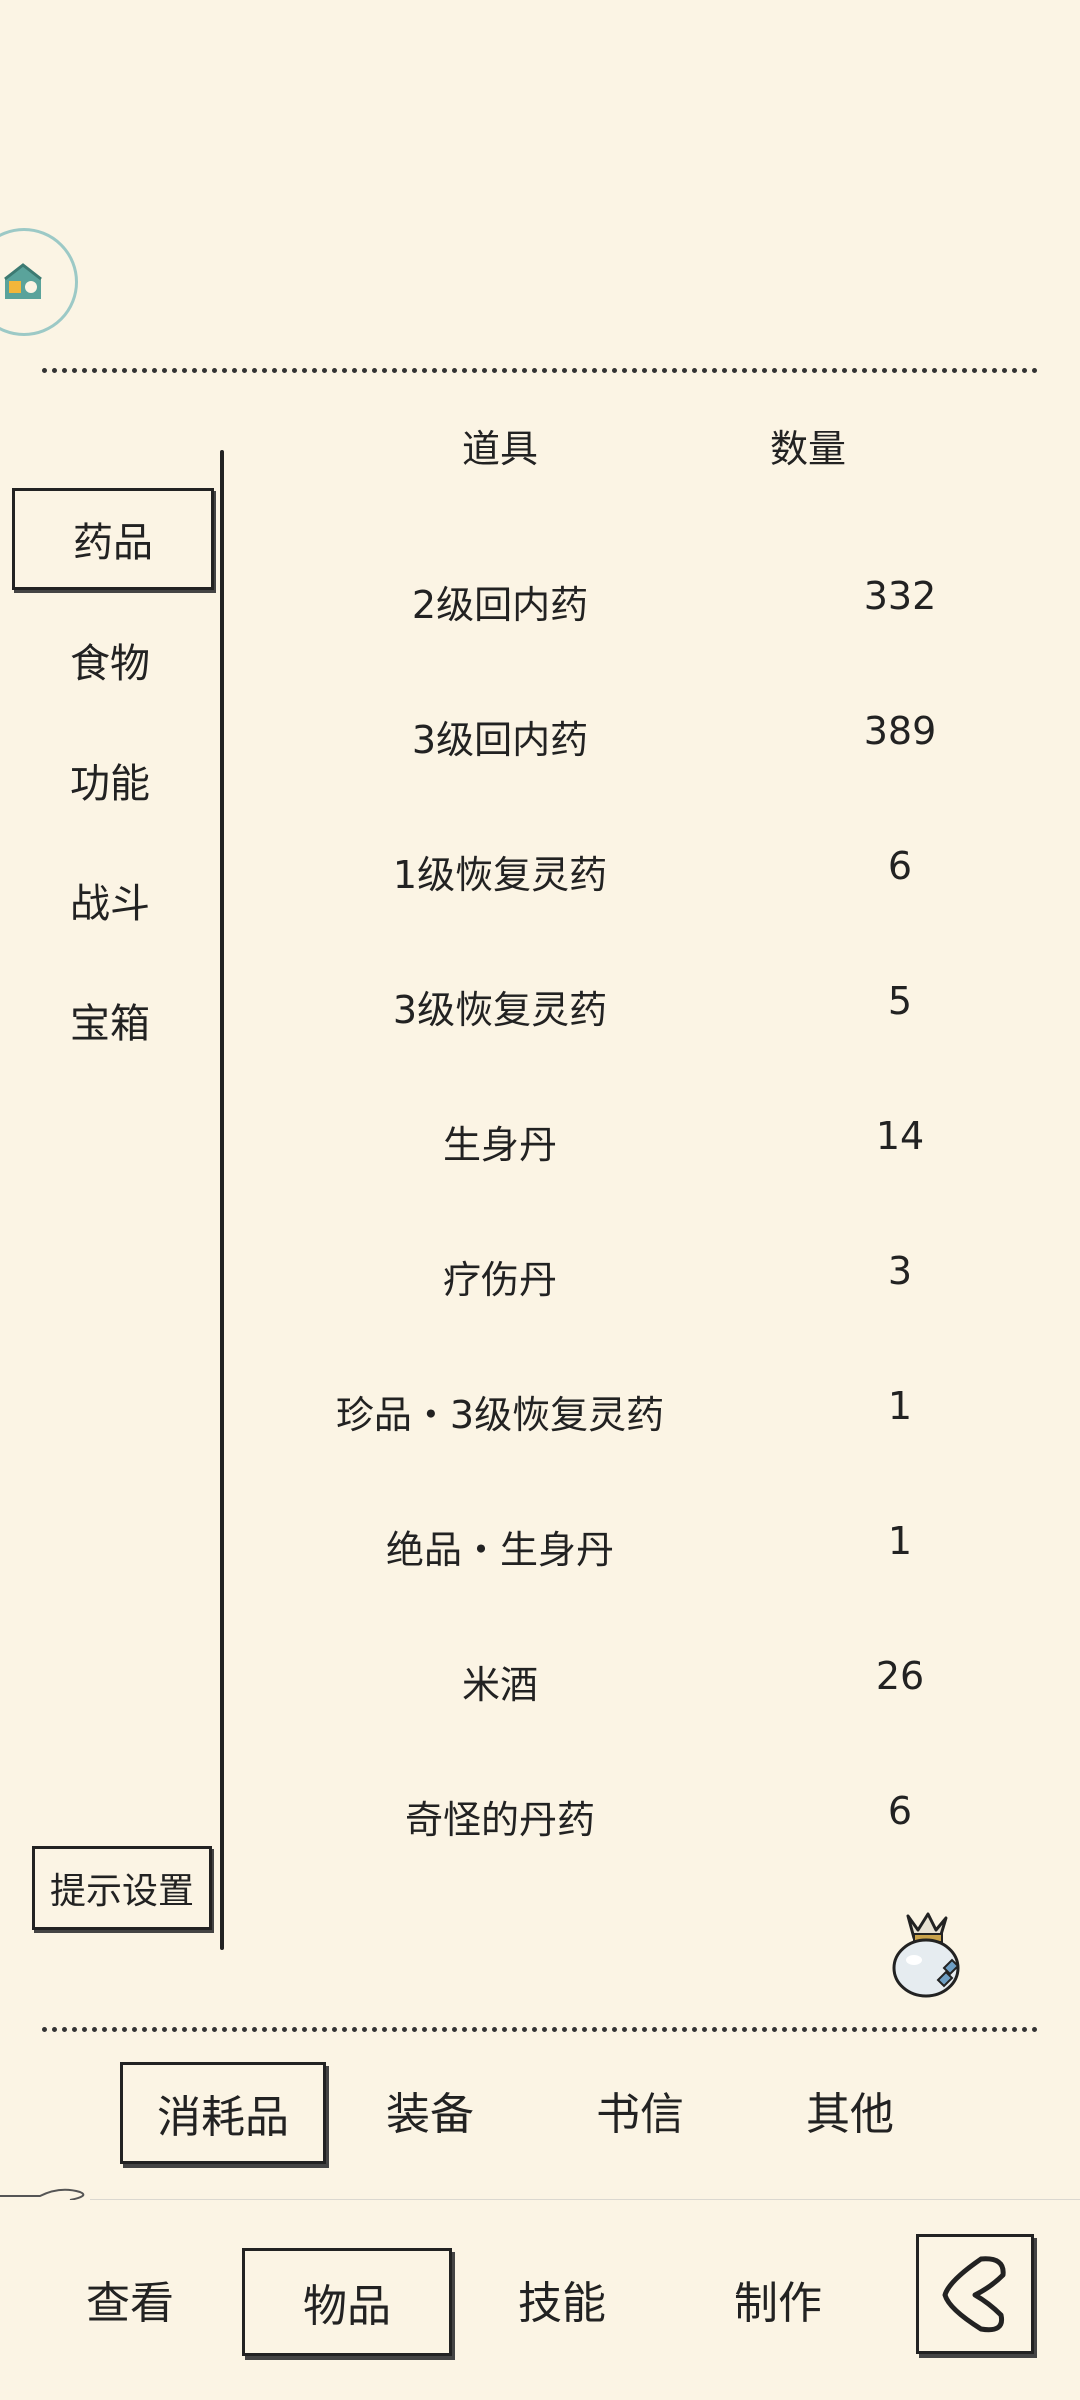 Image resolution: width=1080 pixels, height=2400 pixels. What do you see at coordinates (110, 904) in the screenshot?
I see `category-label: 战斗` at bounding box center [110, 904].